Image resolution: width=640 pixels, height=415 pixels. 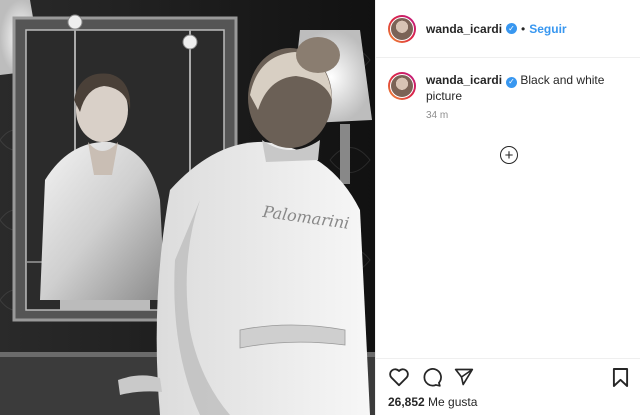 I want to click on plus-circle-icon: +, so click(x=509, y=155).